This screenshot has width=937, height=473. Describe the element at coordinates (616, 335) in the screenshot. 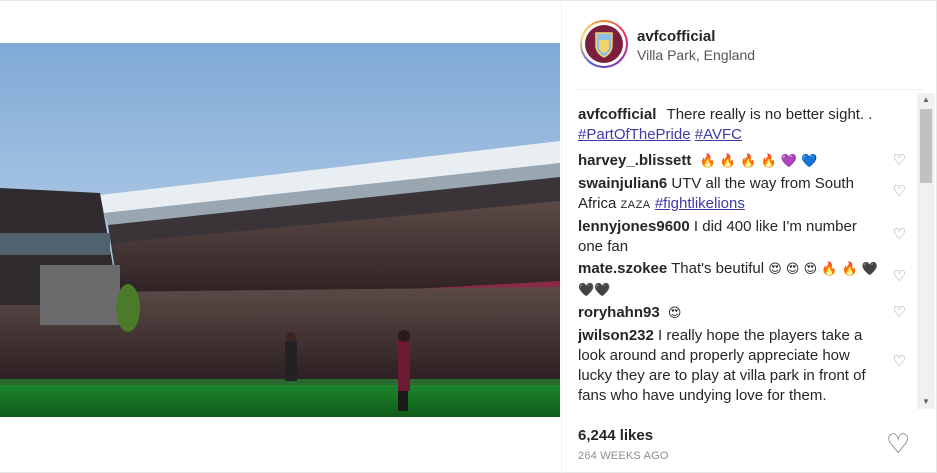

I see `comment-username: jwilson232` at that location.